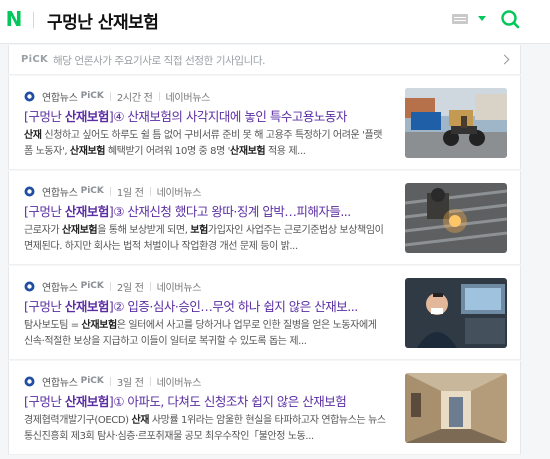  I want to click on news-meta: 연합뉴스 PiCK 2시간 전 네이버뉴스, so click(117, 96).